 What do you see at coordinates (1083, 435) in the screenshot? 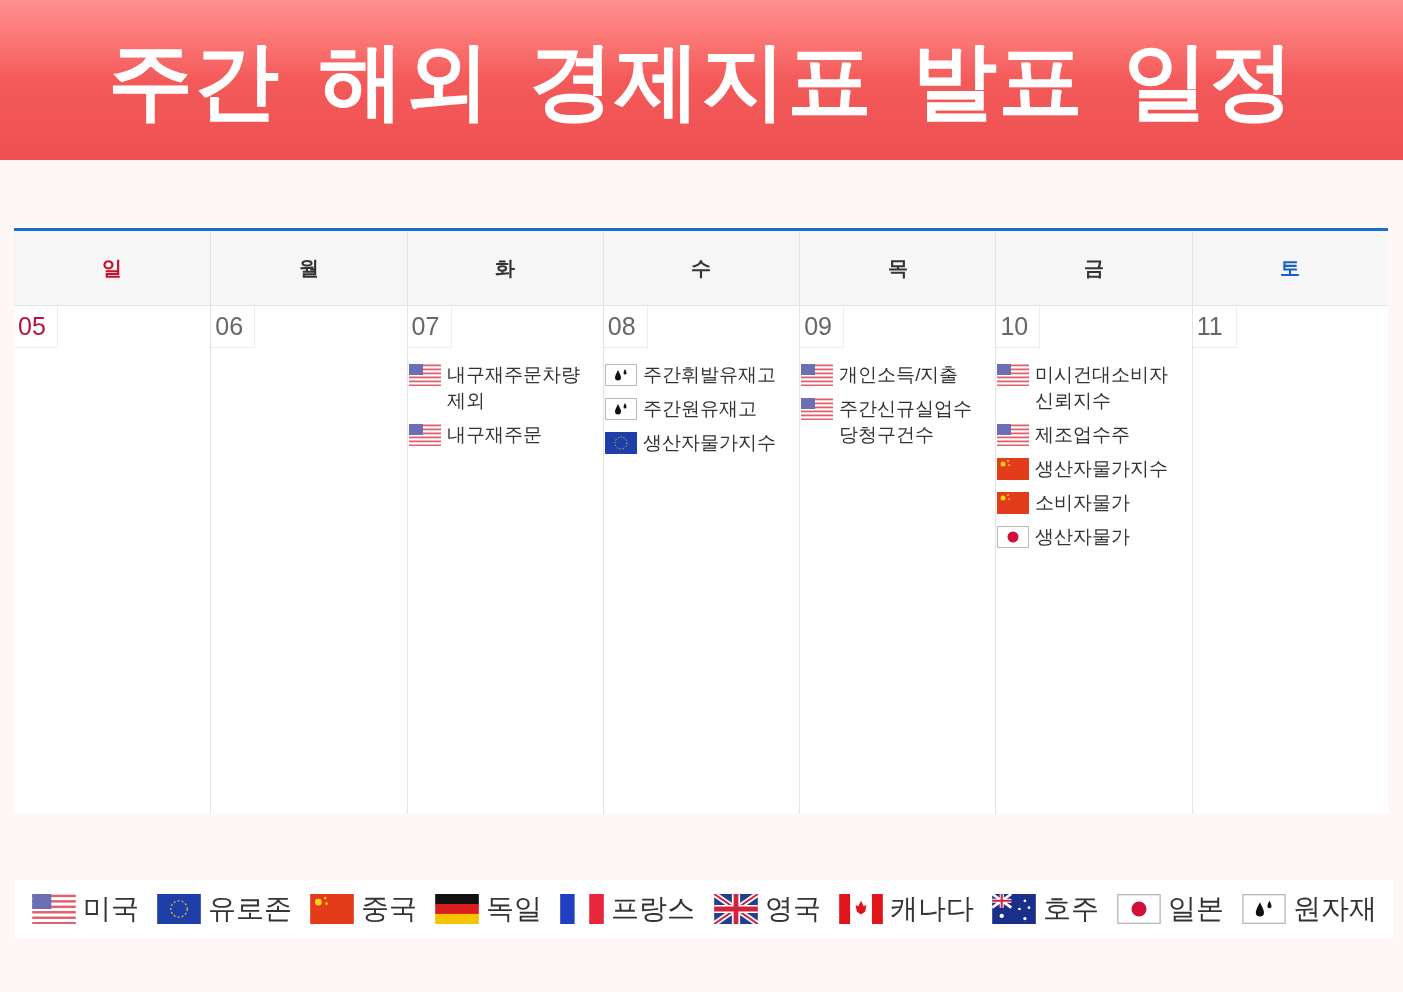
I see `event-text: 제조업수주` at bounding box center [1083, 435].